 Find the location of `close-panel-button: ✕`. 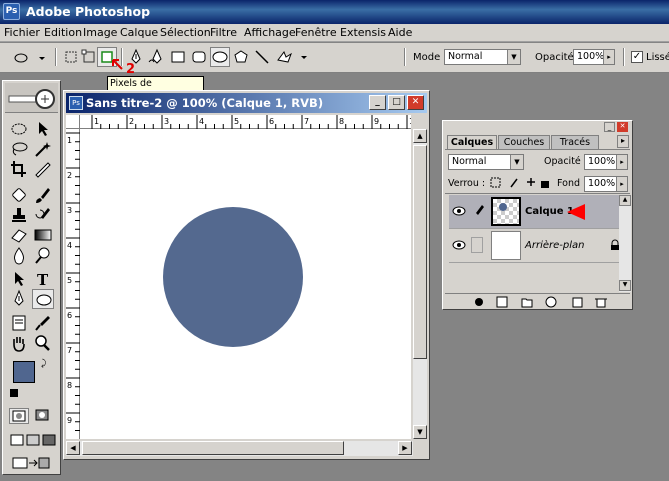

close-panel-button: ✕ is located at coordinates (622, 127).